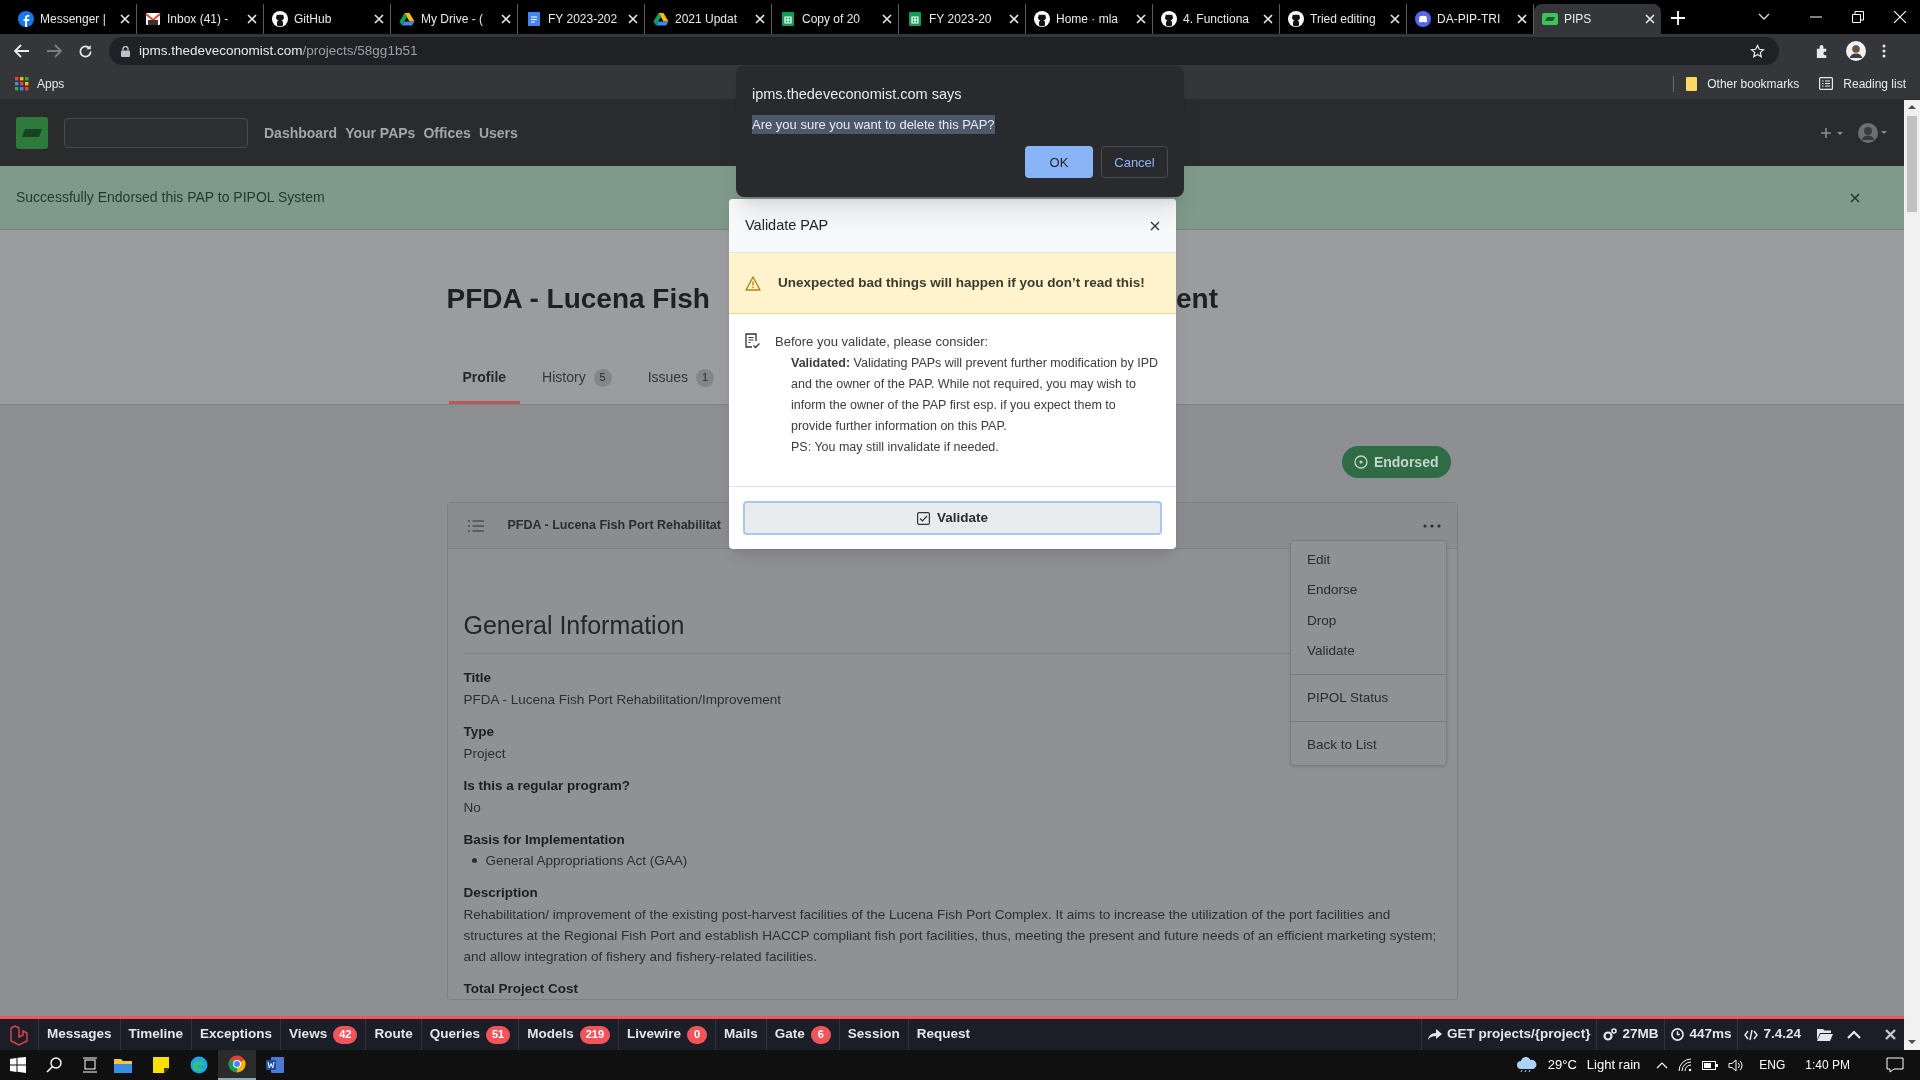  Describe the element at coordinates (1087, 19) in the screenshot. I see `tab-title: Home · mla` at that location.